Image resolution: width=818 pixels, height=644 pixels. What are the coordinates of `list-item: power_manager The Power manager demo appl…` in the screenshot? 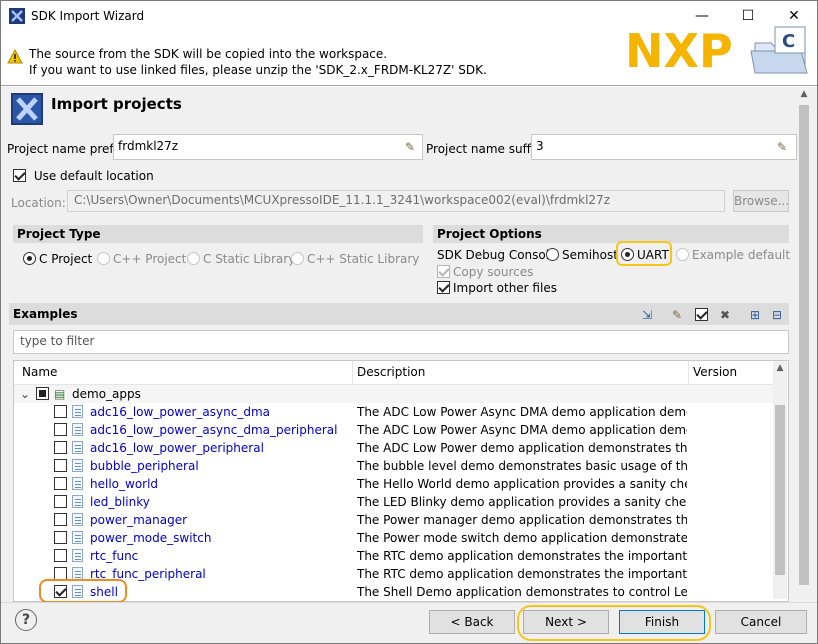 It's located at (394, 520).